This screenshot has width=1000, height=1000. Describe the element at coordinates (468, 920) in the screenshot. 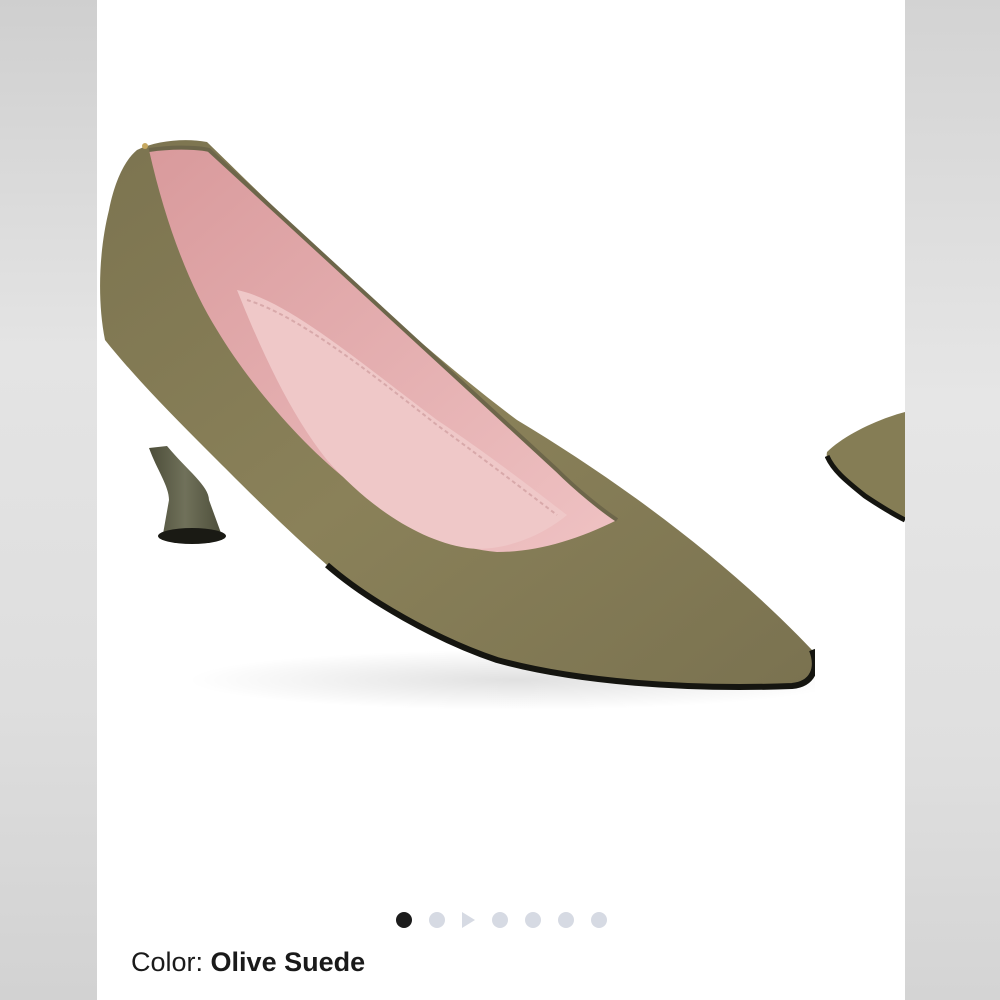

I see `carousel-video-play-icon` at that location.